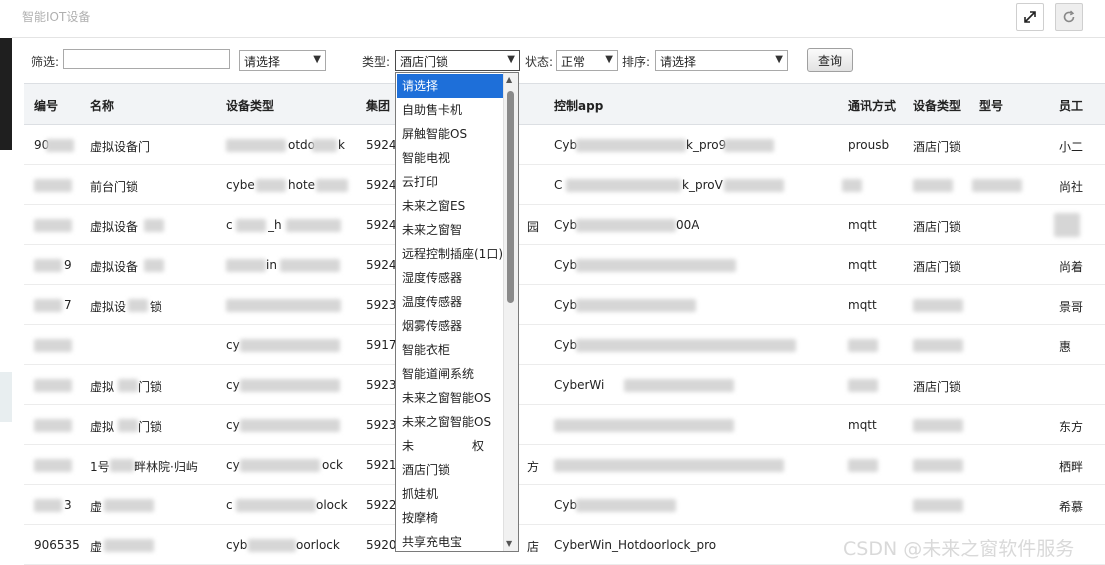 The image size is (1105, 565). I want to click on table-row: 前台门锁 cybe hote 5924 C k_proV 尚社, so click(564, 185).